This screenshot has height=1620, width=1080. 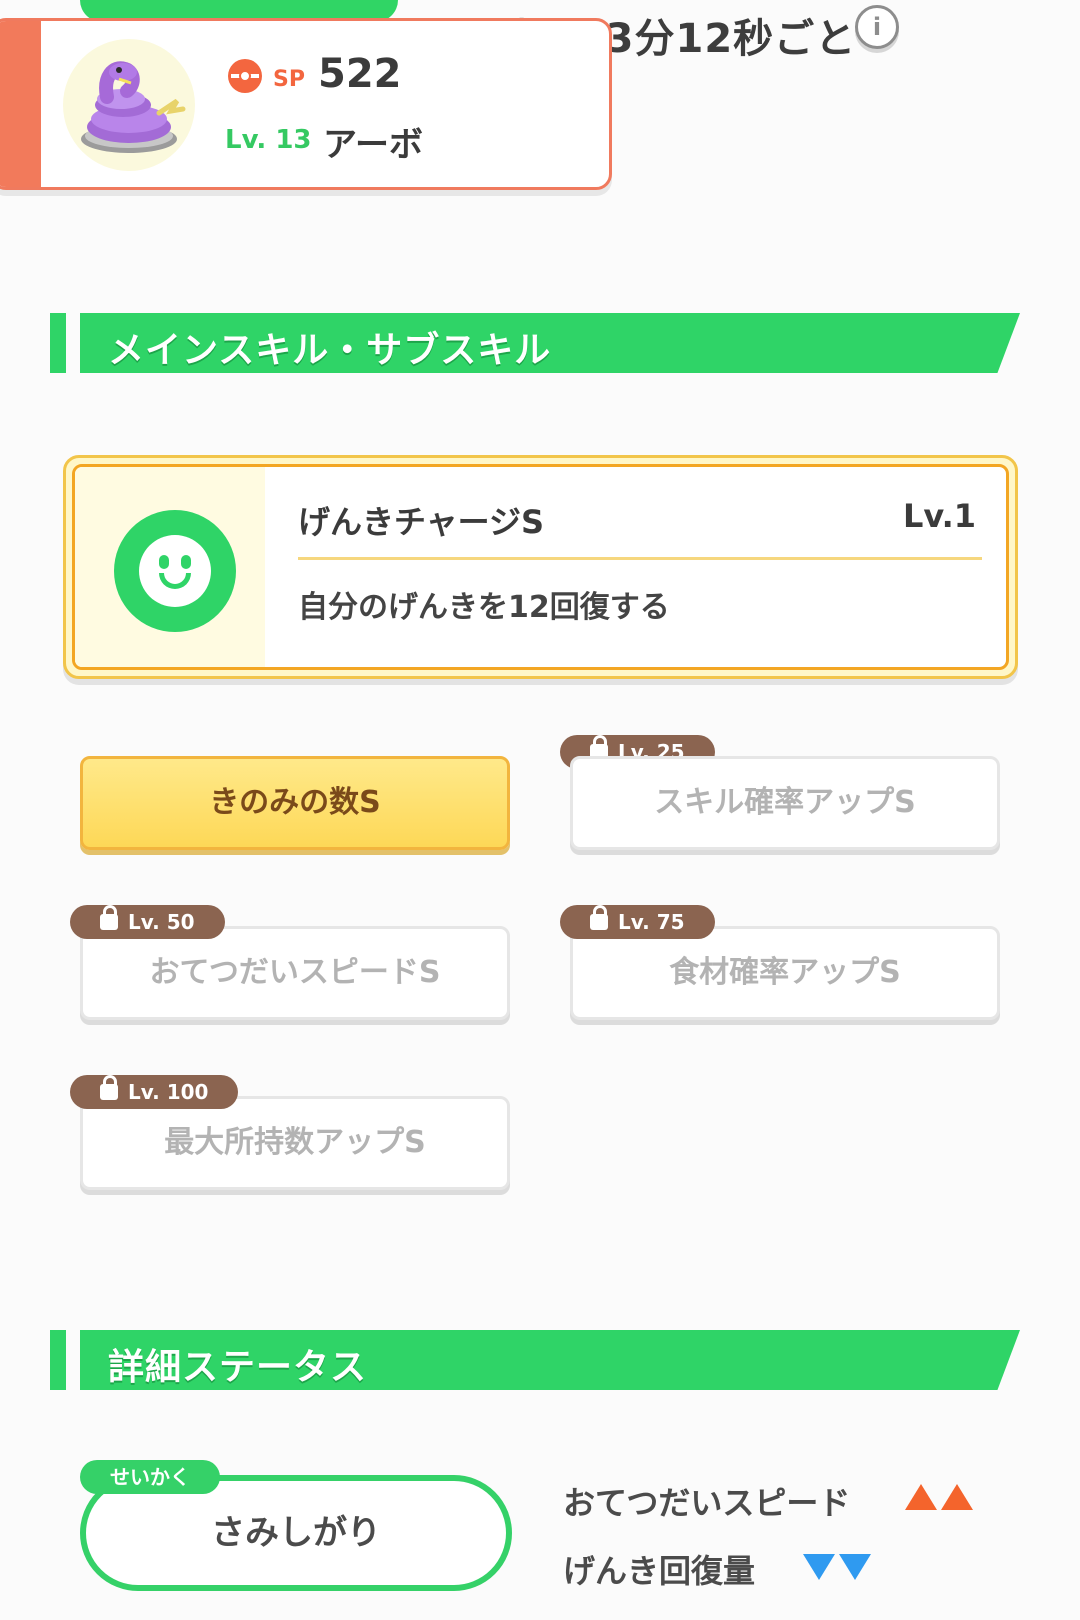 I want to click on pokemon-card: SP 522 Lv. 13 アーボ, so click(x=306, y=104).